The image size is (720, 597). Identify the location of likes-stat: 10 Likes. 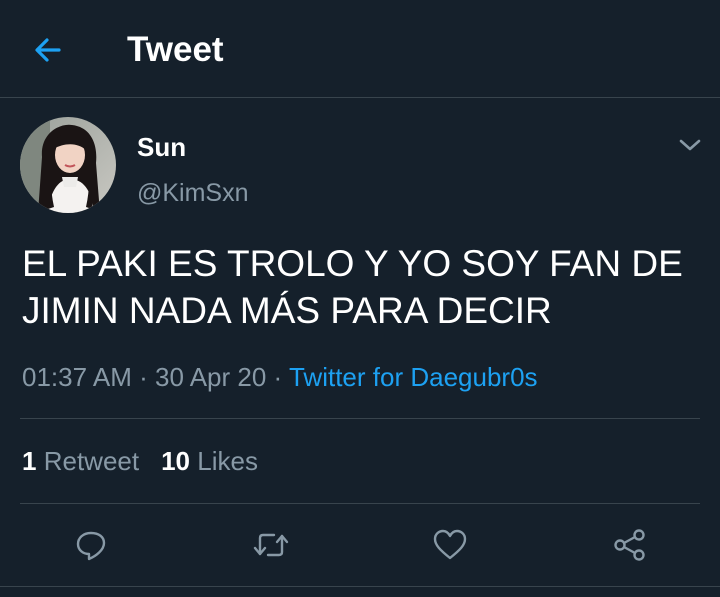
(209, 461).